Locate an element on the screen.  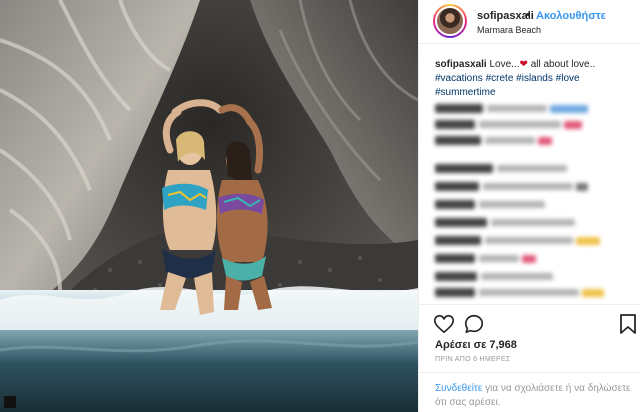
location-link: Marmara Beach is located at coordinates (509, 30).